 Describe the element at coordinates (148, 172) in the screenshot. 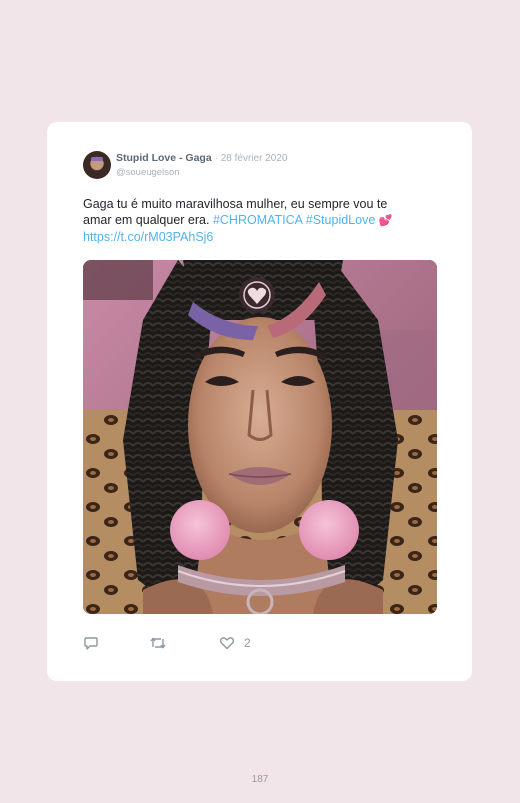

I see `user-handle: @soueugelson` at that location.